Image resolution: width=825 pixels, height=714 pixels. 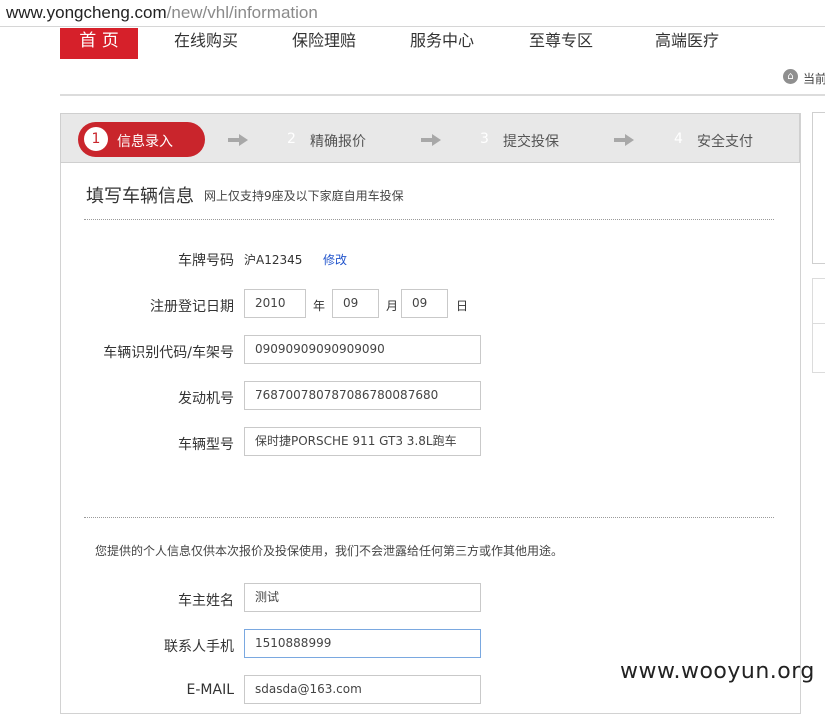 I want to click on step-2-label: 精确报价, so click(x=338, y=142).